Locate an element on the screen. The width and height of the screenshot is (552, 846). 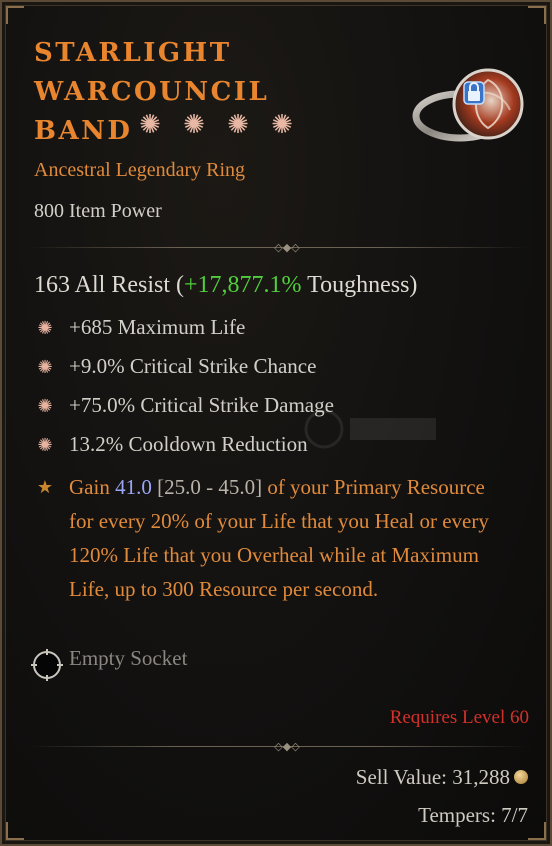
item-name-line: STARLIGHT is located at coordinates (133, 53).